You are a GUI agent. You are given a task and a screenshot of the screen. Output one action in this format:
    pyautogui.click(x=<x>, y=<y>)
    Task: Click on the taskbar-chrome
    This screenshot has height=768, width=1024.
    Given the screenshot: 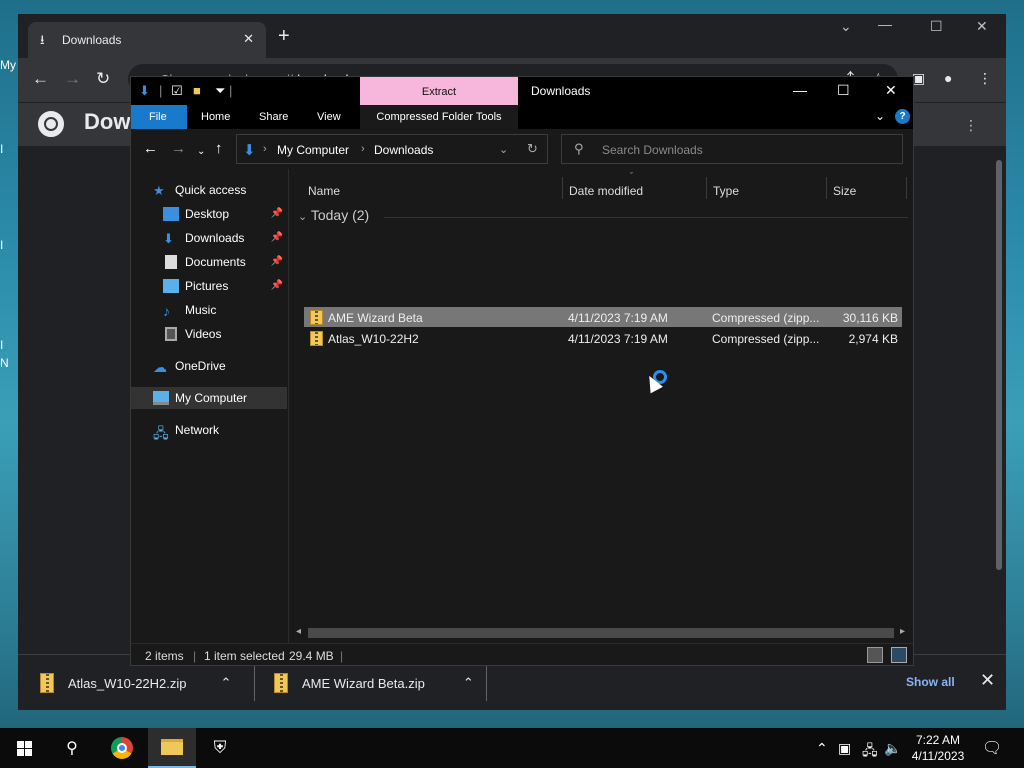 What is the action you would take?
    pyautogui.click(x=122, y=748)
    